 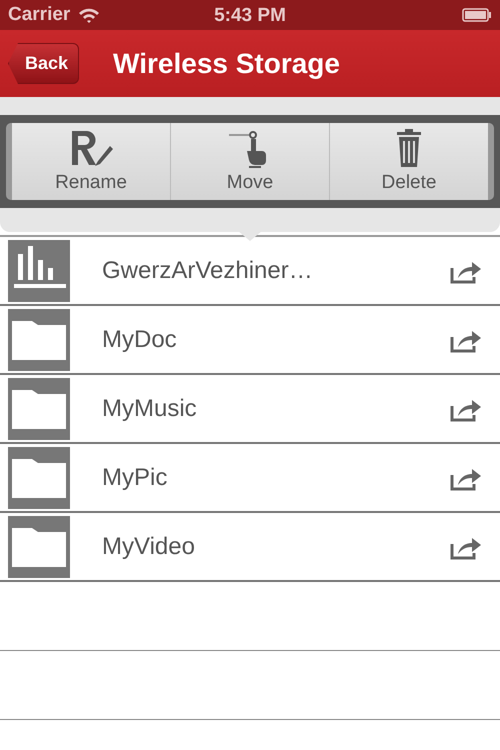 What do you see at coordinates (409, 161) in the screenshot?
I see `delete-button: Delete` at bounding box center [409, 161].